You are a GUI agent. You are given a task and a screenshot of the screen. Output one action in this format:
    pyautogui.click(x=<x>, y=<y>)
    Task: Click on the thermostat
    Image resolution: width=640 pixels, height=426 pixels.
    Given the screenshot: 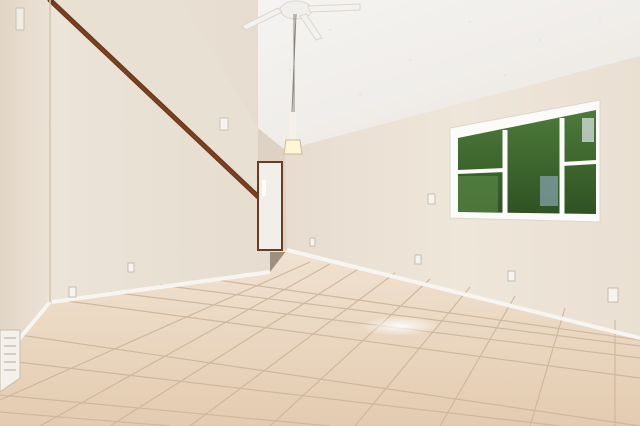 What is the action you would take?
    pyautogui.click(x=20, y=19)
    